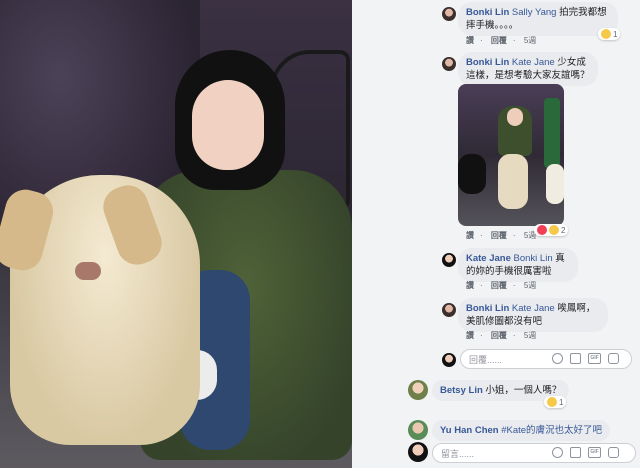 The height and width of the screenshot is (468, 640). What do you see at coordinates (533, 258) in the screenshot?
I see `comment-tag: Bonki Lin` at bounding box center [533, 258].